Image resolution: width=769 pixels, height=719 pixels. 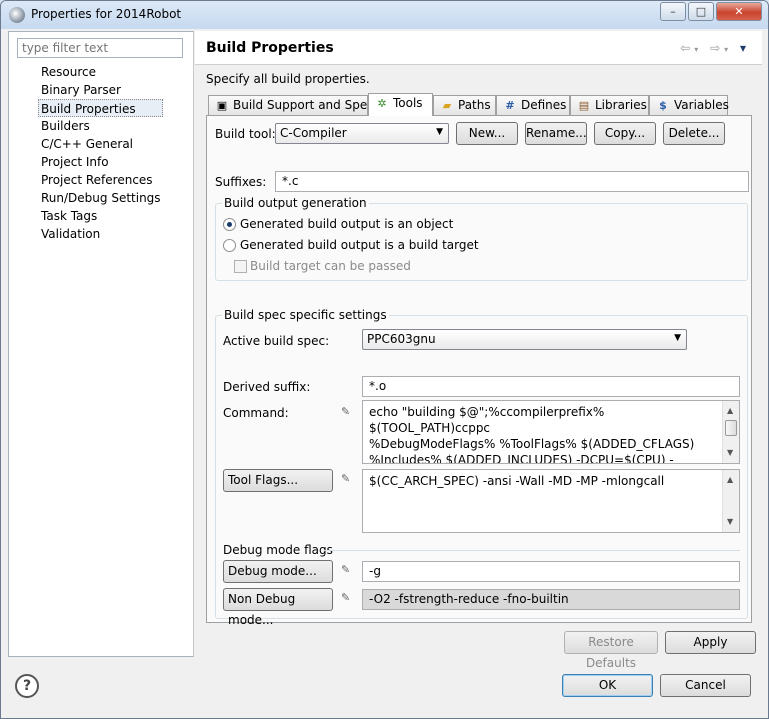 I want to click on sidebar-item-build-properties: Build Properties, so click(x=100, y=108).